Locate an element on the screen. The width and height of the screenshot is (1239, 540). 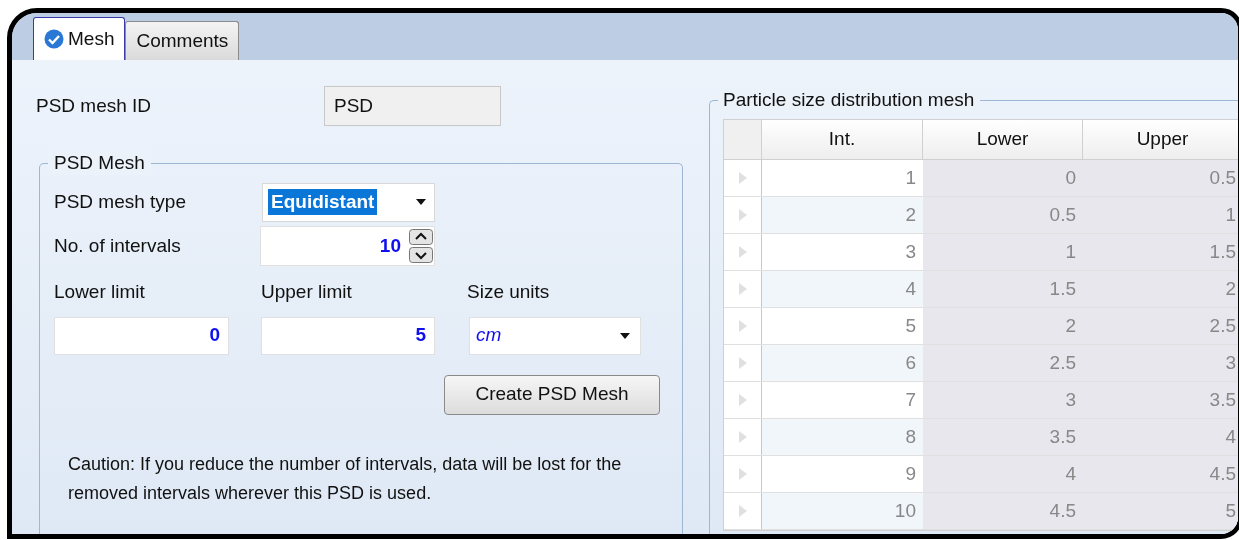
mesh-id-field: PSD is located at coordinates (412, 106).